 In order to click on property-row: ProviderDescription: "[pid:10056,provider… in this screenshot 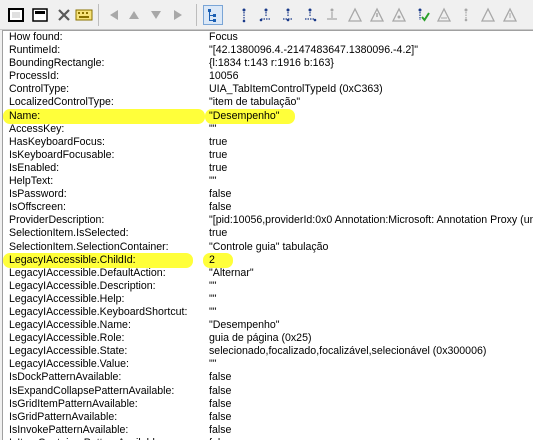, I will do `click(268, 220)`.